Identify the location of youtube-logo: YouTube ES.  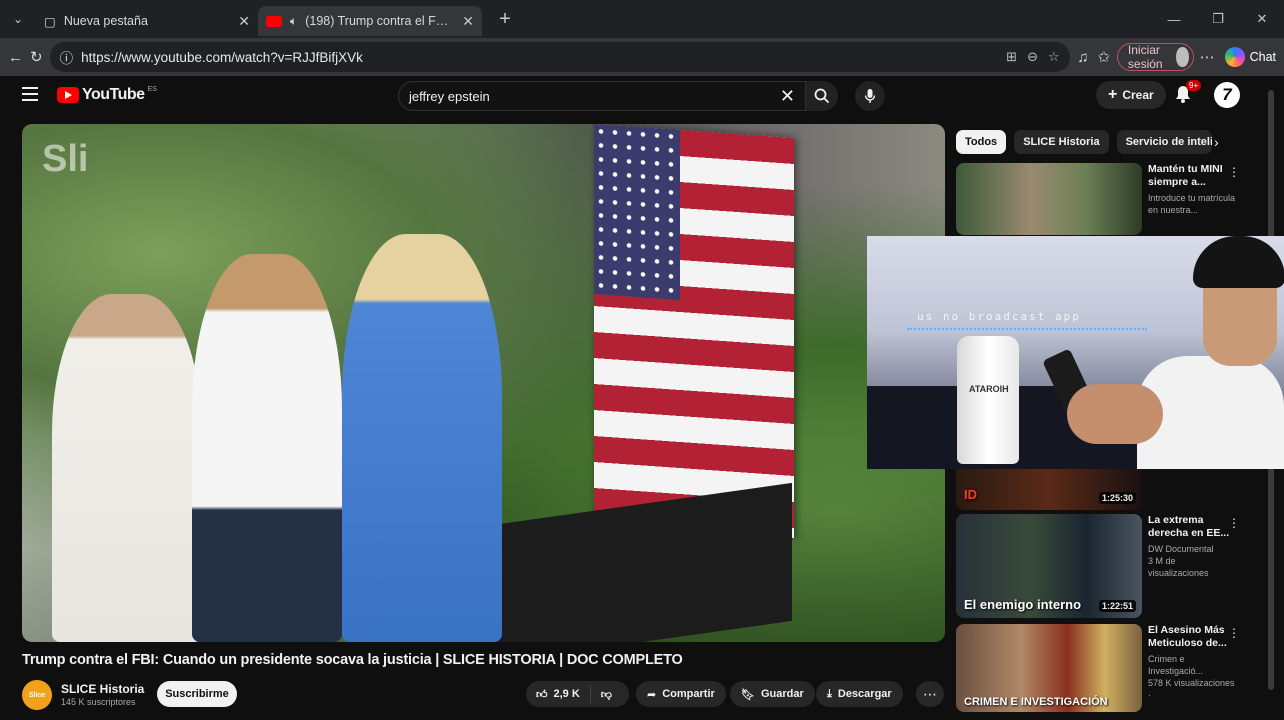
(107, 95).